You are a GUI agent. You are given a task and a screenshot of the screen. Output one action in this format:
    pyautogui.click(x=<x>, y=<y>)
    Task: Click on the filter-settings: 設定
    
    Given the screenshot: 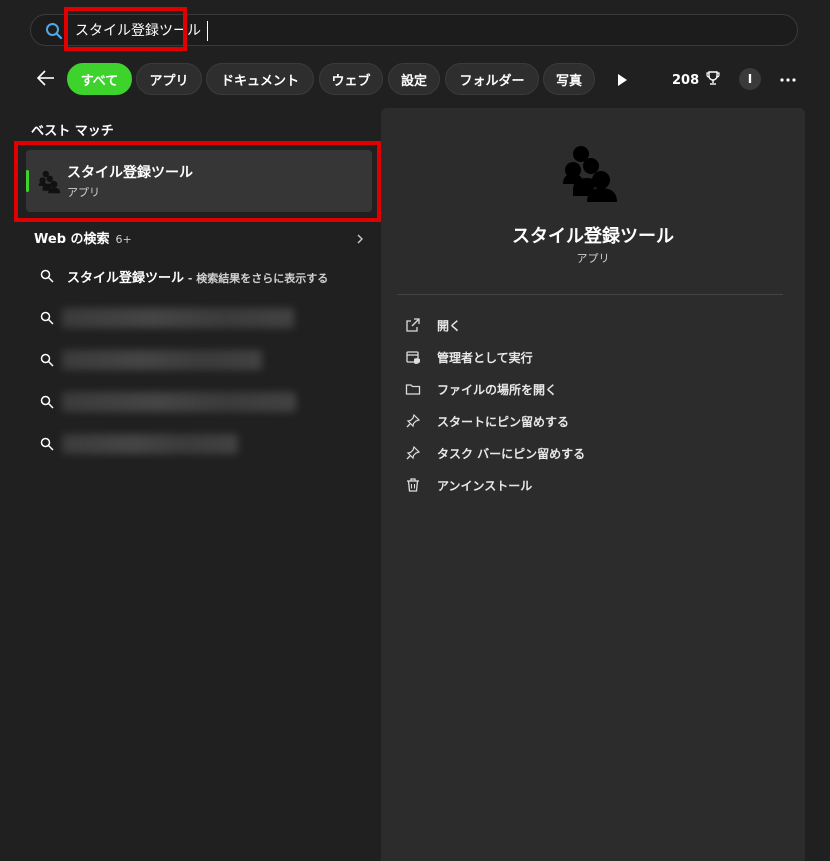 What is the action you would take?
    pyautogui.click(x=414, y=79)
    